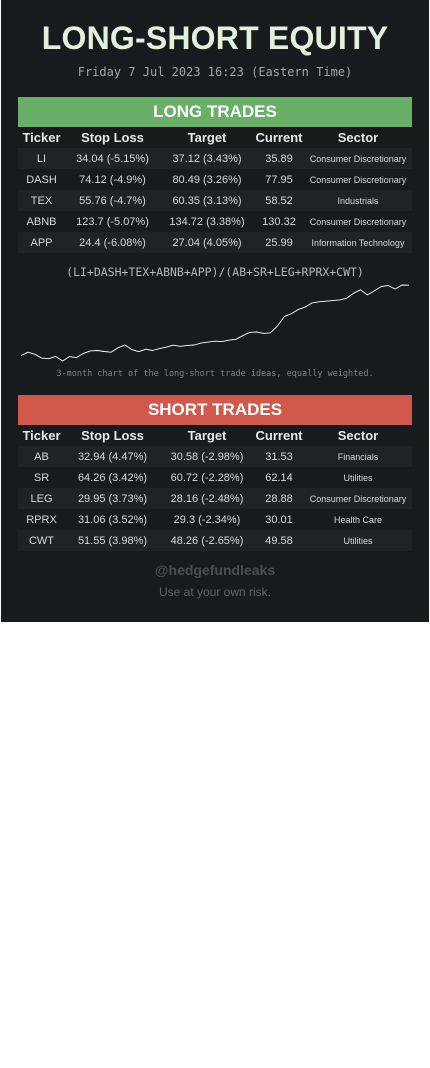 This screenshot has width=430, height=1068. I want to click on target-cell: 48.26 (-2.65%), so click(207, 540).